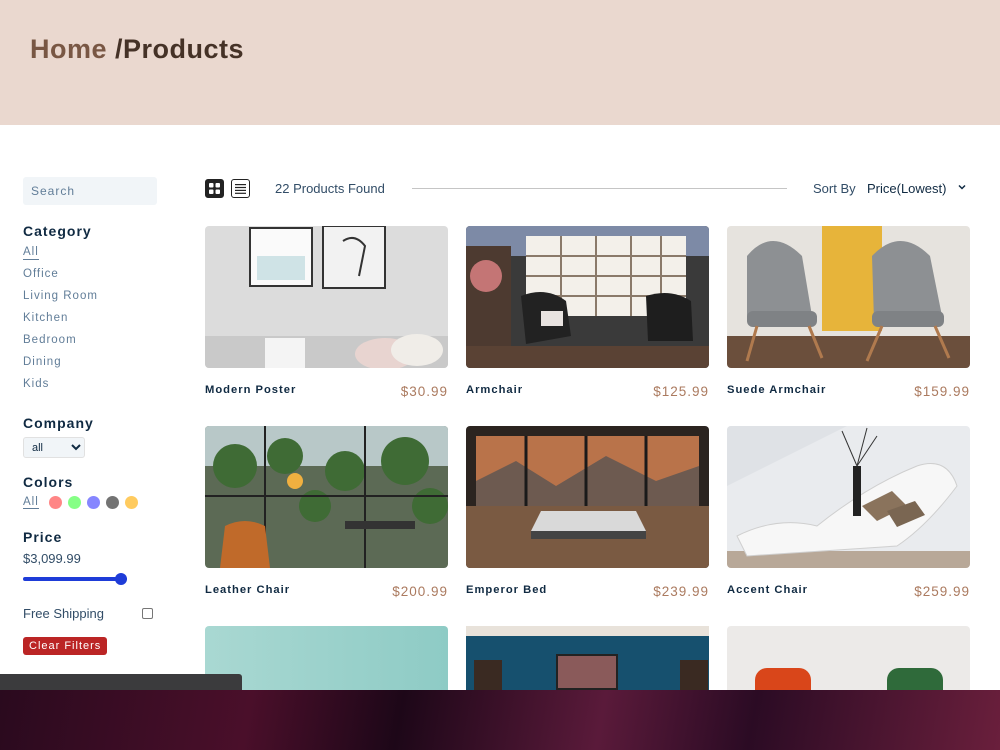 The image size is (1000, 750). What do you see at coordinates (48, 482) in the screenshot?
I see `colors-heading: Colors` at bounding box center [48, 482].